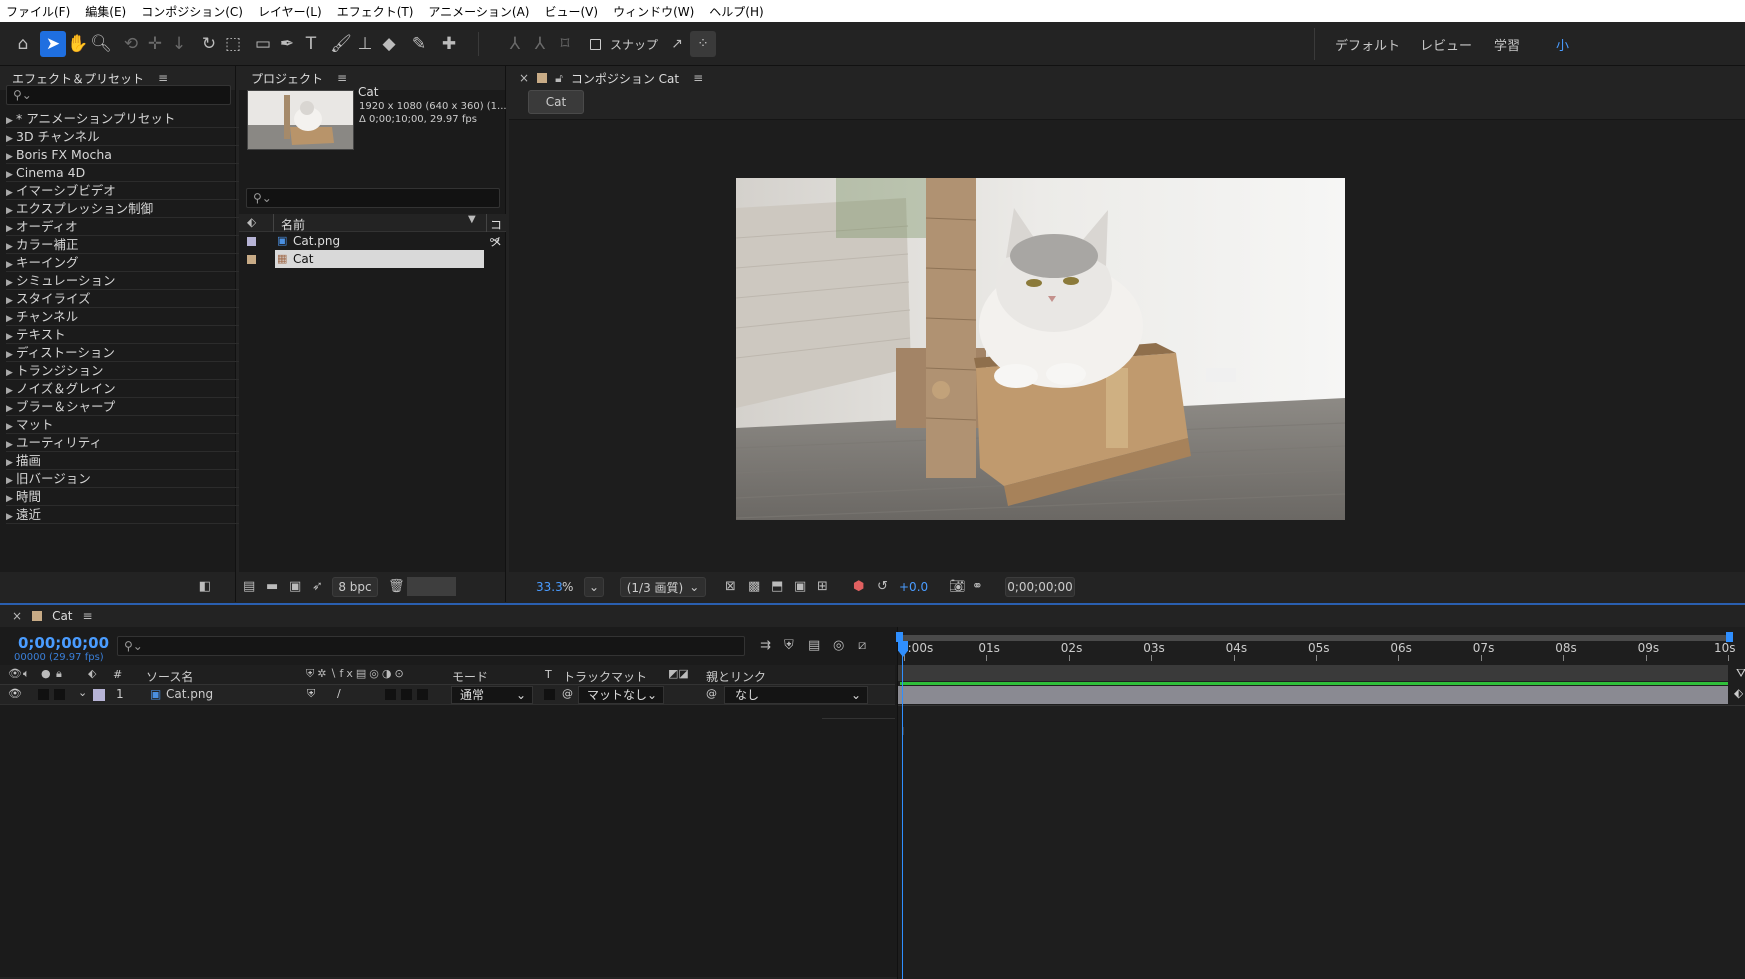 This screenshot has height=979, width=1745. Describe the element at coordinates (789, 645) in the screenshot. I see `draft-3d-icon: ⛨` at that location.